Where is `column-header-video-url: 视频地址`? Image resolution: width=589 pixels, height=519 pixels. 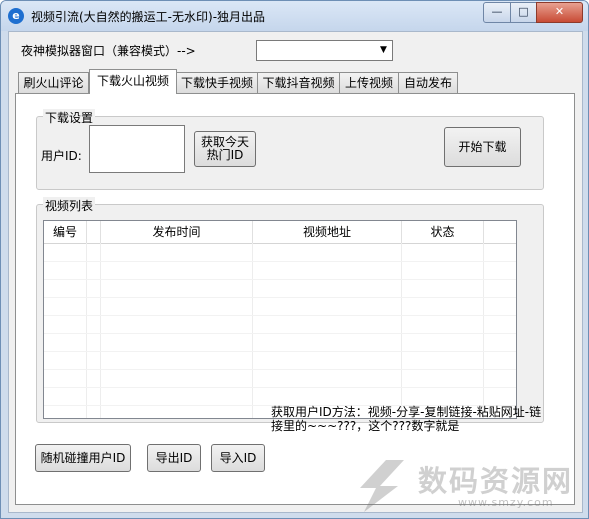 column-header-video-url: 视频地址 is located at coordinates (327, 232).